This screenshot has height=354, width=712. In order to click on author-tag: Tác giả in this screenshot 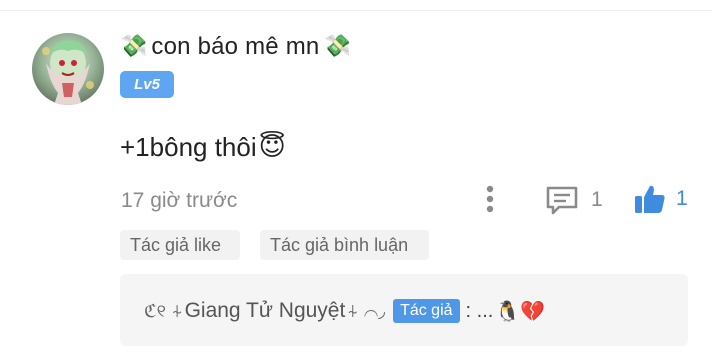, I will do `click(426, 311)`.